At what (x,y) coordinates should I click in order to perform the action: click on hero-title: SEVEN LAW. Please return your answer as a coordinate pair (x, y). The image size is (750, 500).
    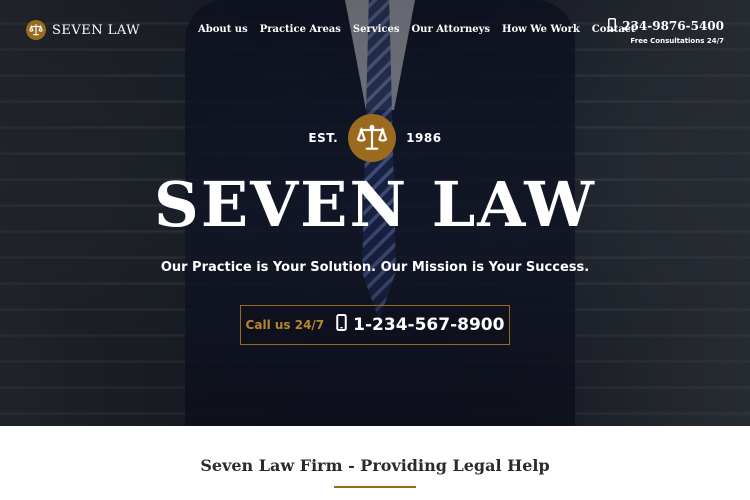
    Looking at the image, I should click on (375, 204).